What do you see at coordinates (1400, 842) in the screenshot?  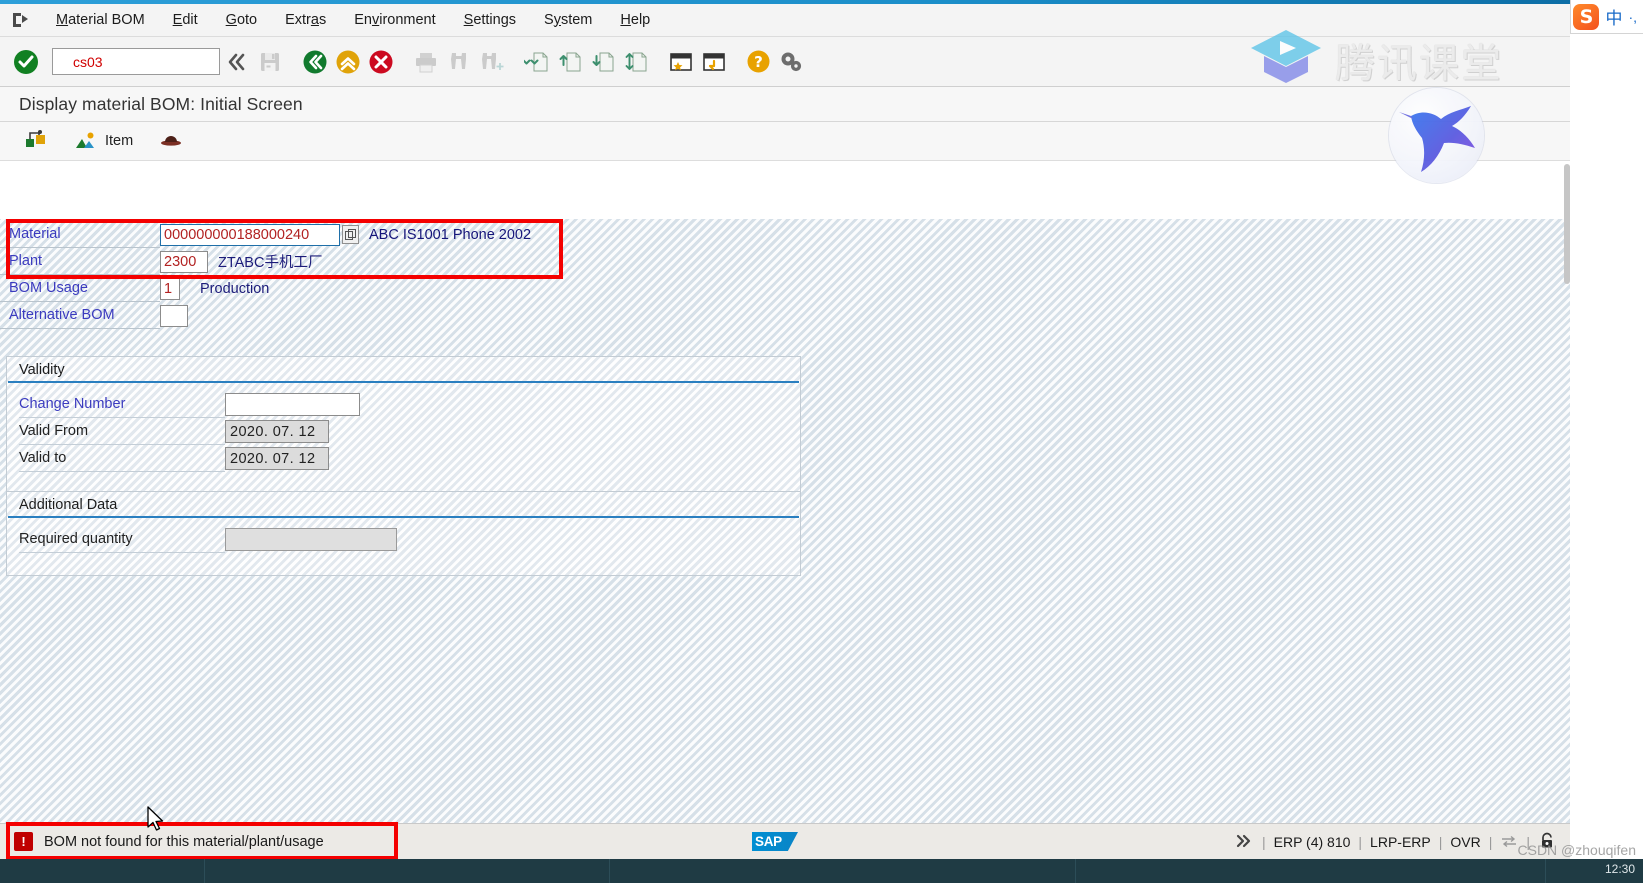 I see `status-server-segment: LRP-ERP` at bounding box center [1400, 842].